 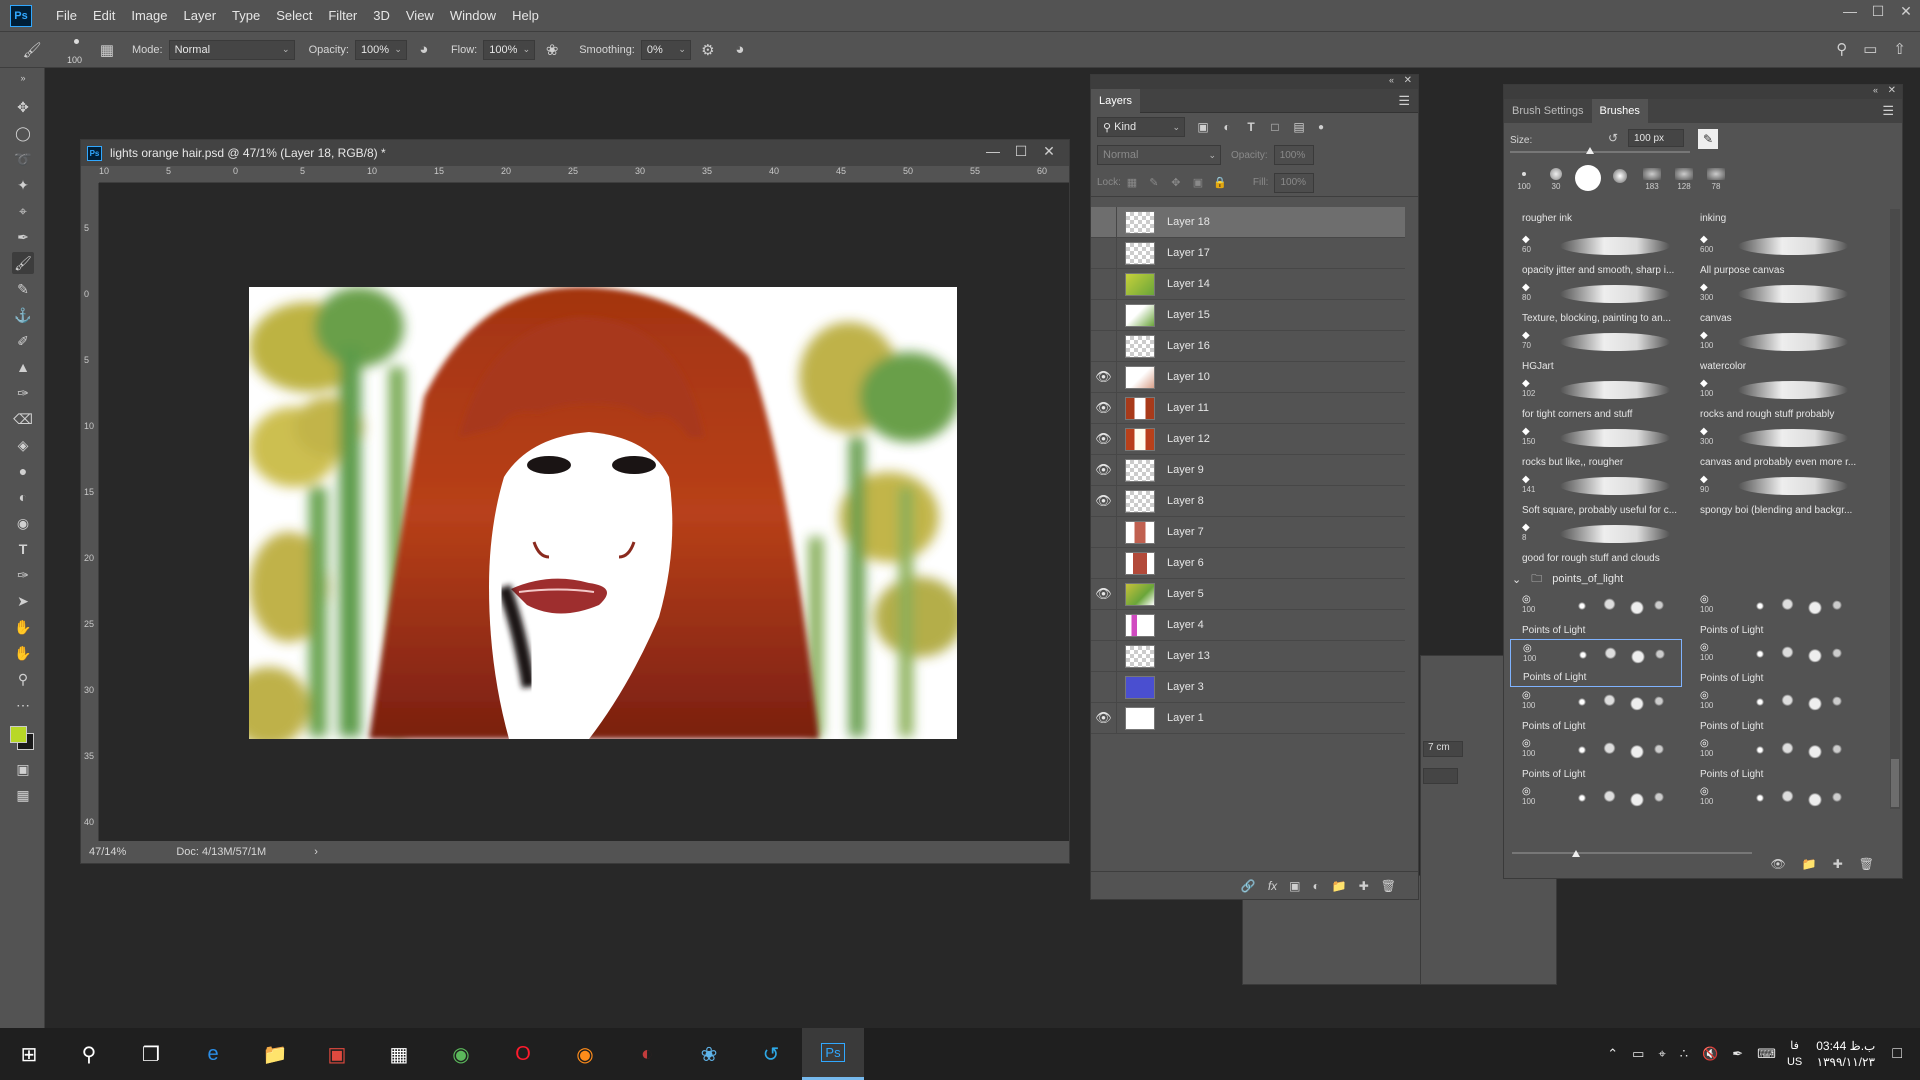 I want to click on preview-size-slider, so click(x=1632, y=853).